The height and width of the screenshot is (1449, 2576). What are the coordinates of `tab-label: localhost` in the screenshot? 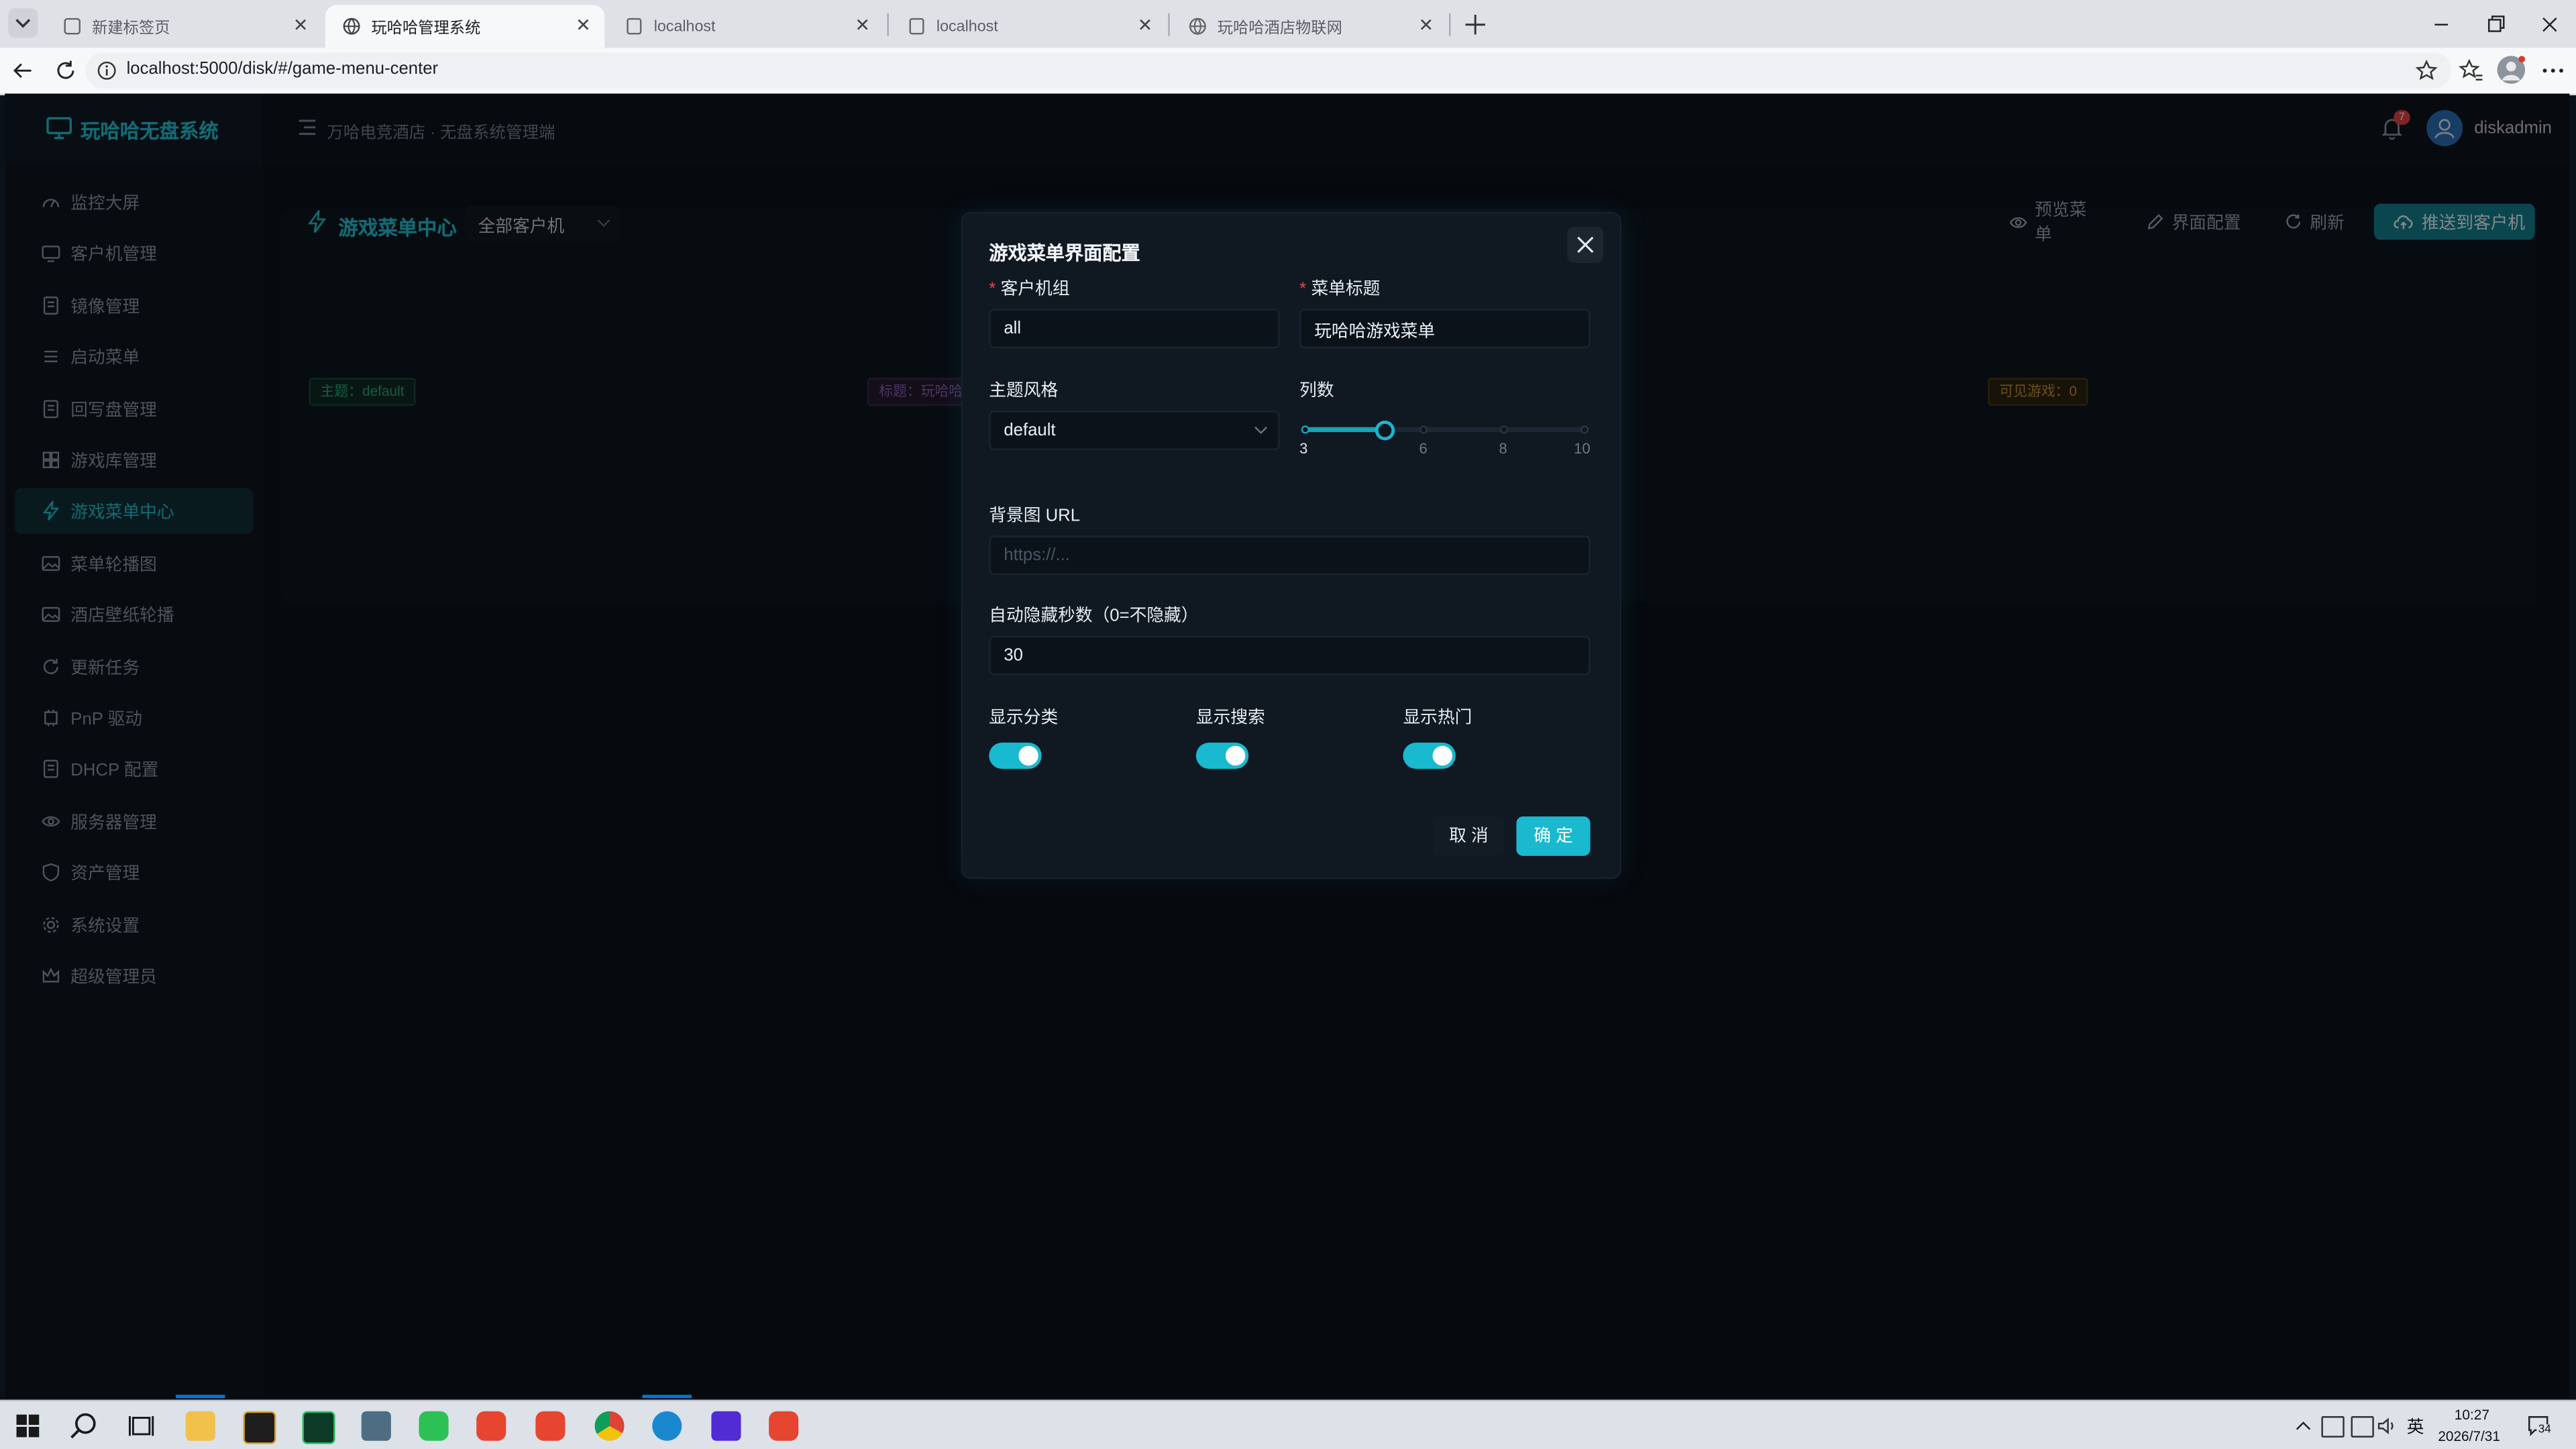 It's located at (684, 26).